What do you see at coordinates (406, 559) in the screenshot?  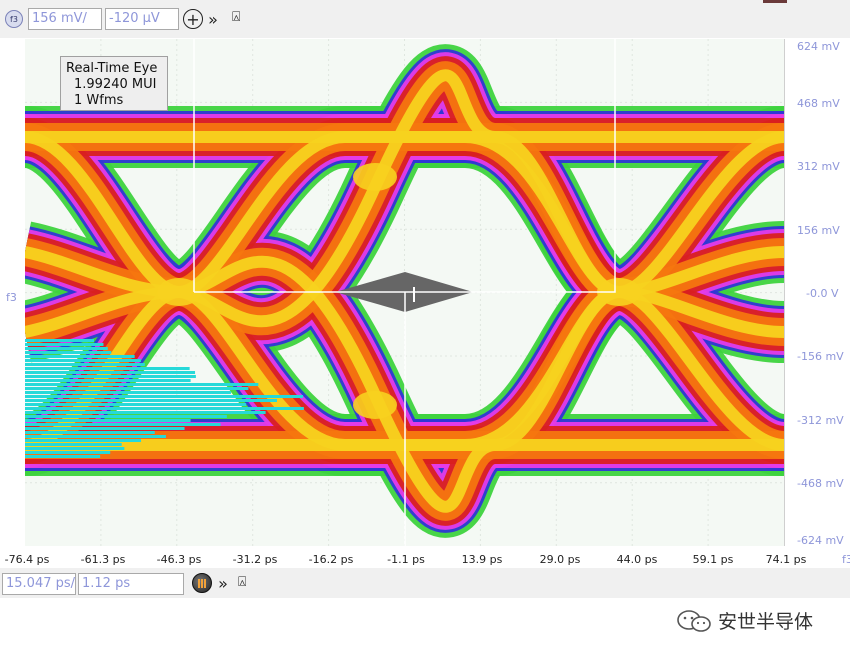 I see `x-tick-label: -1.1 ps` at bounding box center [406, 559].